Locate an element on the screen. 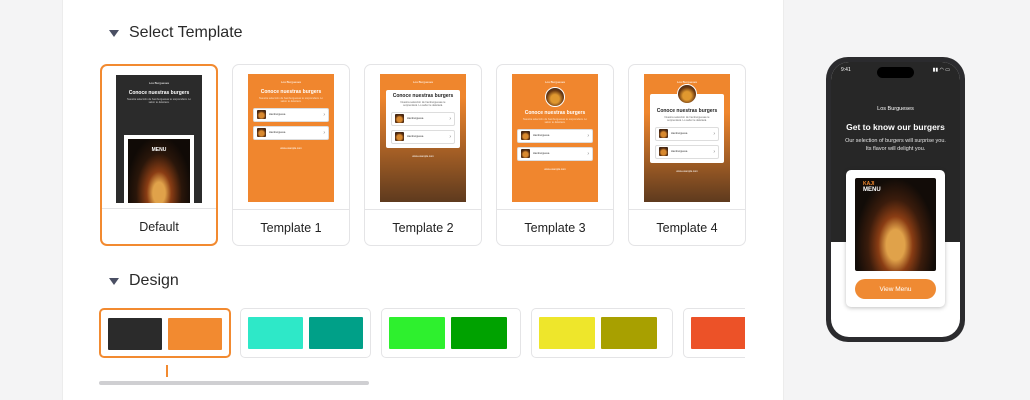 This screenshot has width=1030, height=400. design-title: Design is located at coordinates (154, 280).